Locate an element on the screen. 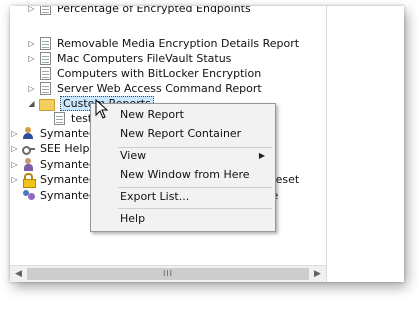  menu-item-new-window: New Window from Here is located at coordinates (183, 174).